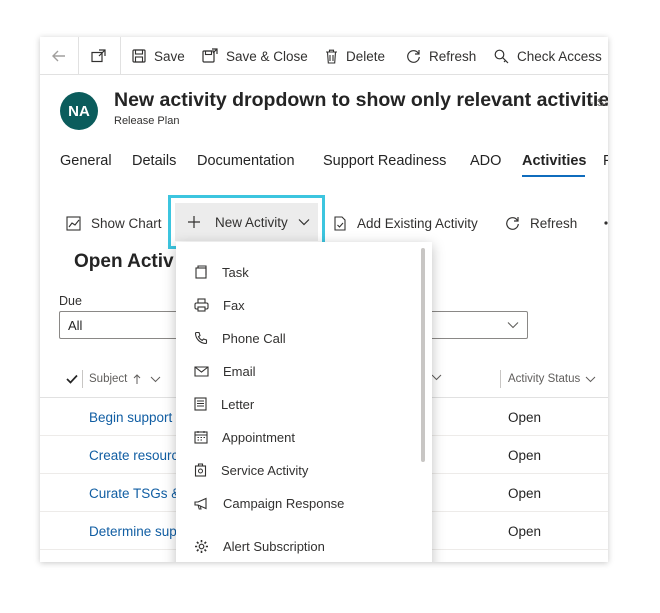  I want to click on menu-item-campaign-response: Campaign Response, so click(269, 503).